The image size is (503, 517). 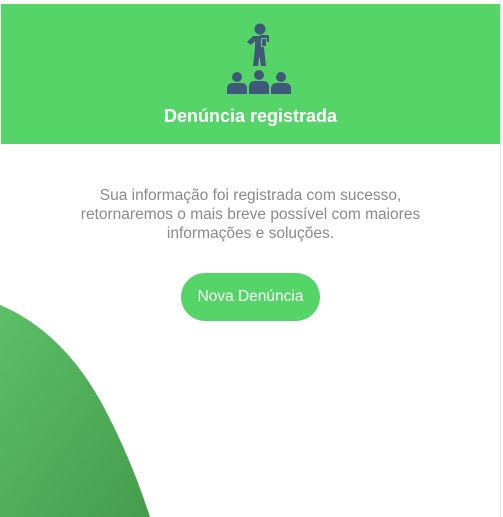 I want to click on message-line: informações e soluções., so click(x=250, y=233).